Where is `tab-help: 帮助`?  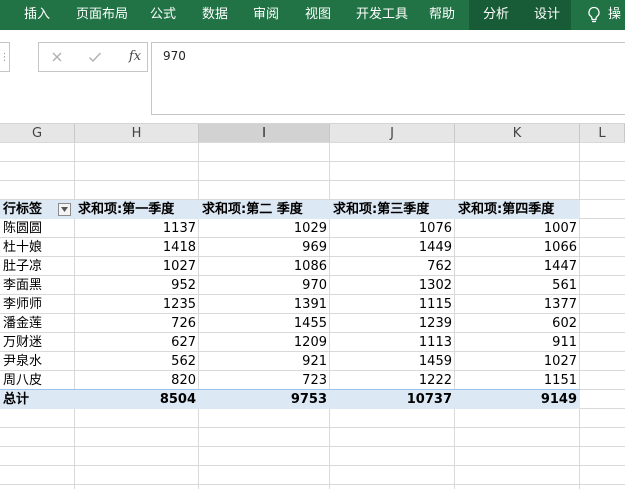
tab-help: 帮助 is located at coordinates (442, 15).